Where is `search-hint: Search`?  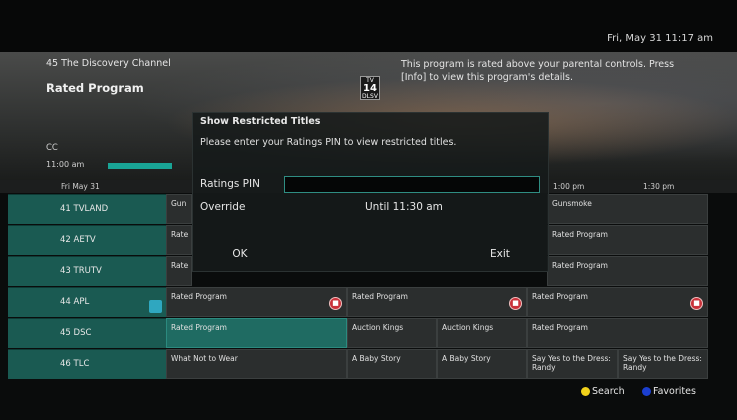 search-hint: Search is located at coordinates (608, 391).